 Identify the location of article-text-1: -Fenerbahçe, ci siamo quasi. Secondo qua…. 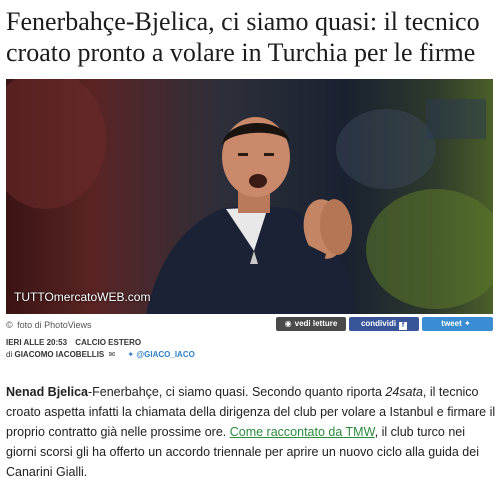
(236, 392).